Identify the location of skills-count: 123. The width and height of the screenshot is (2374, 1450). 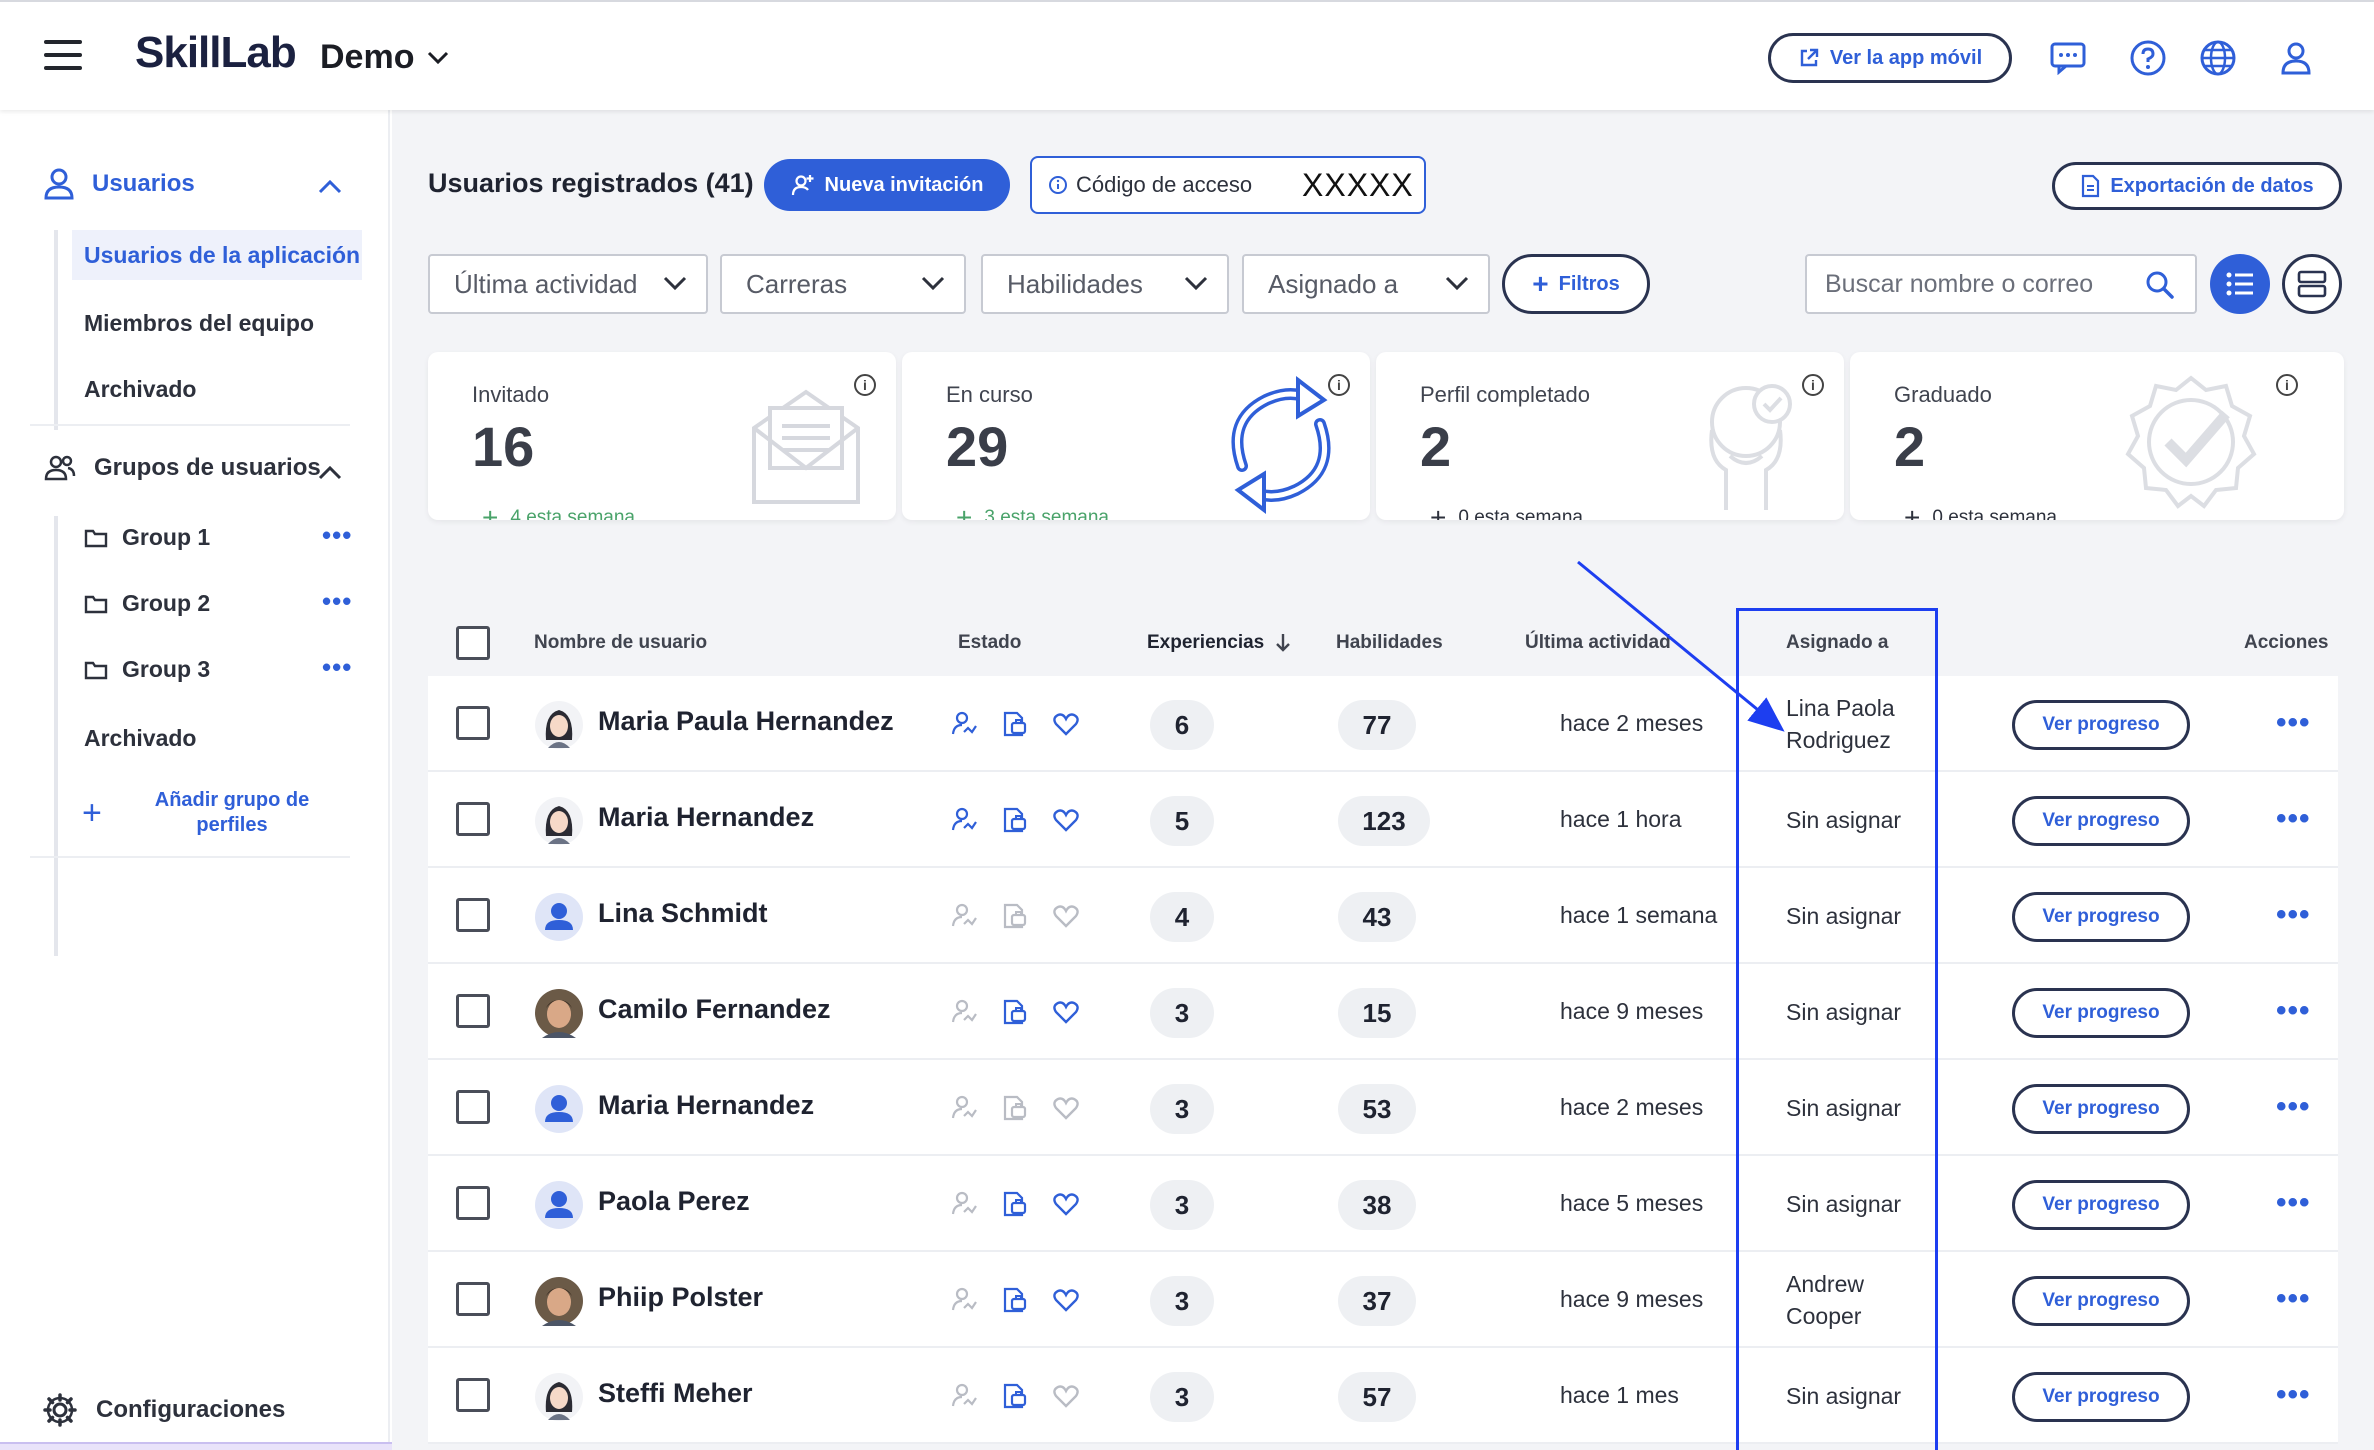
(1384, 821).